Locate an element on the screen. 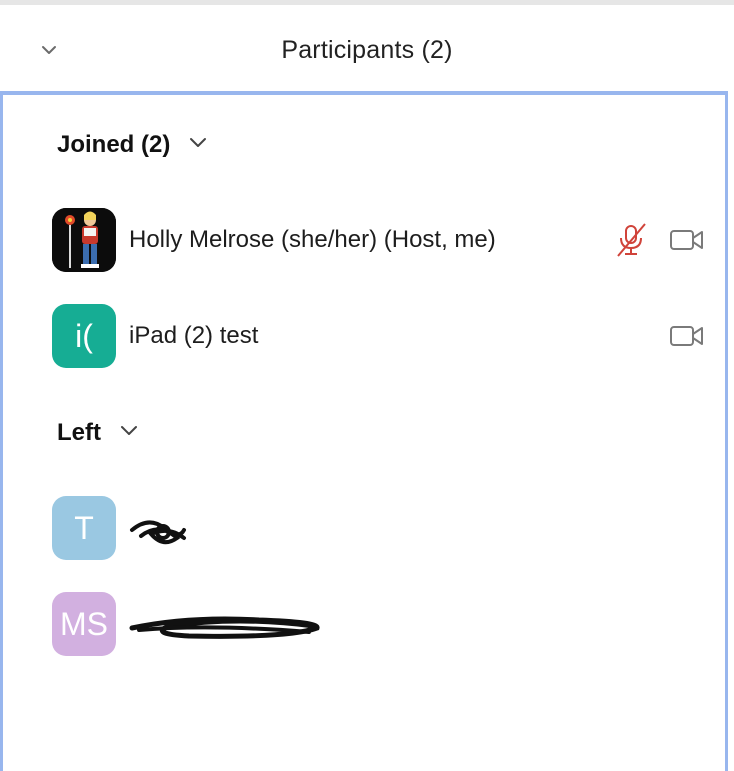 This screenshot has width=734, height=771. mic-muted-icon is located at coordinates (631, 240).